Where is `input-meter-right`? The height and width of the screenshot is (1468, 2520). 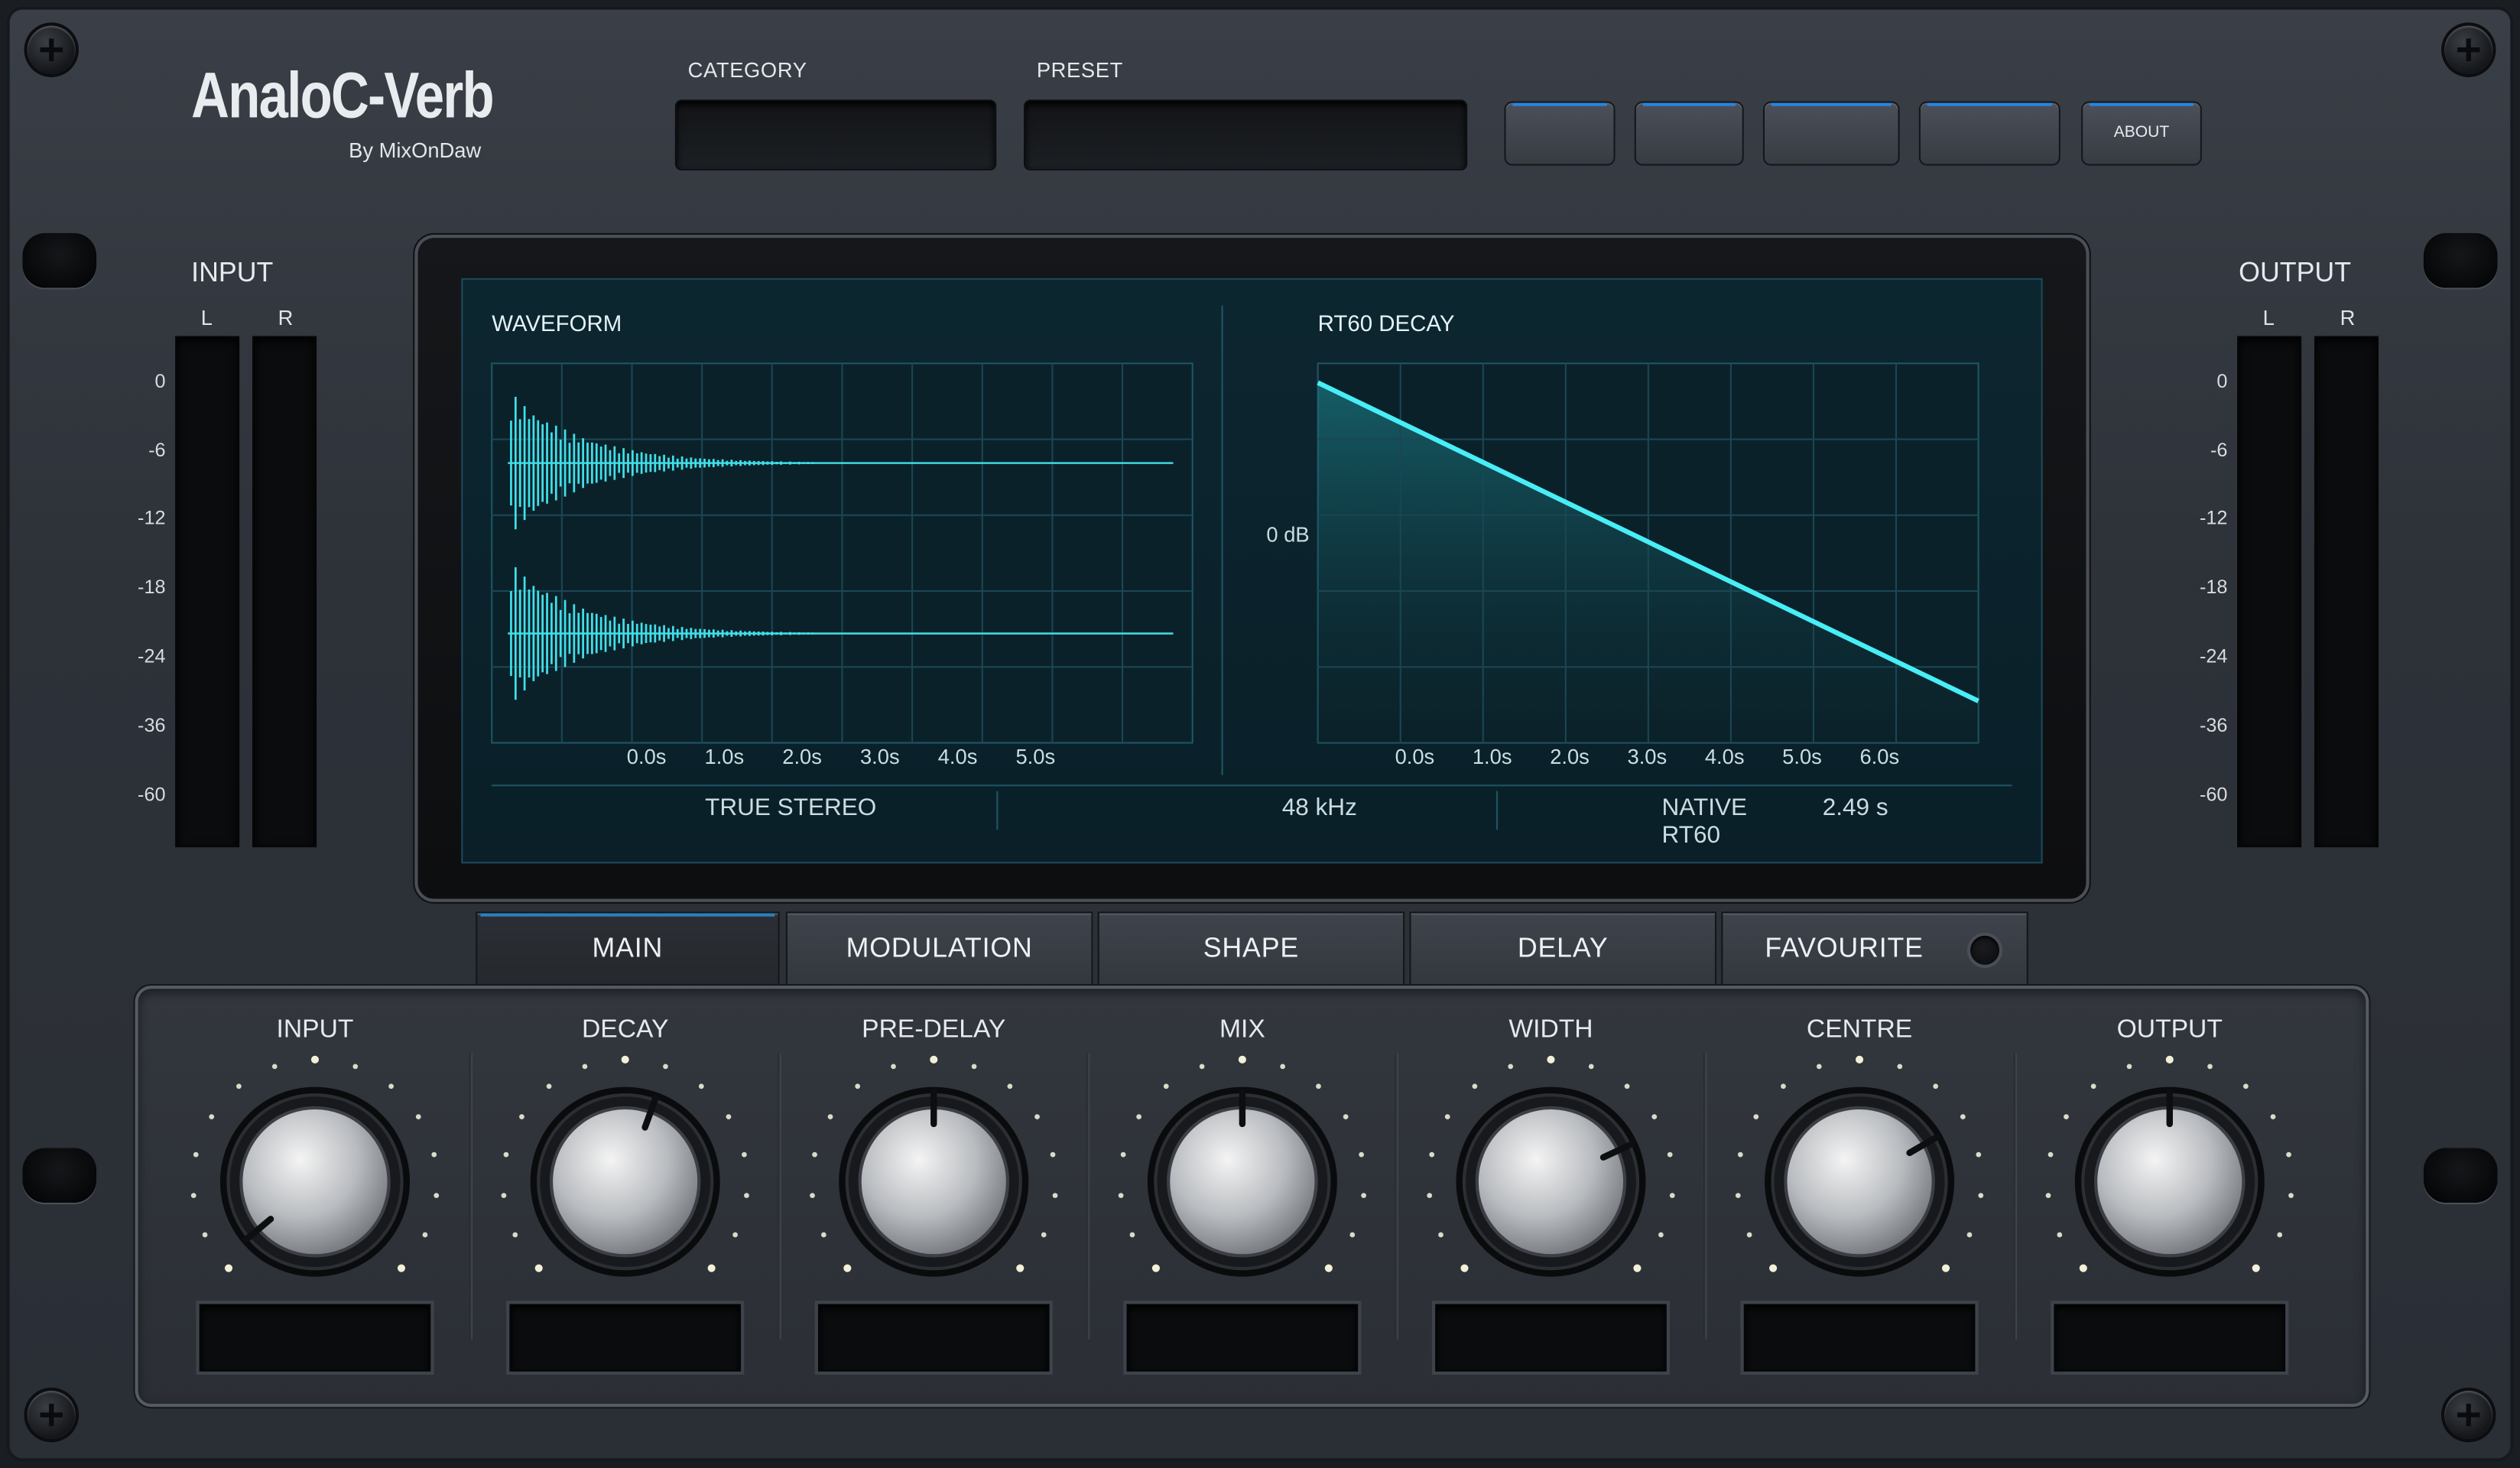
input-meter-right is located at coordinates (284, 591).